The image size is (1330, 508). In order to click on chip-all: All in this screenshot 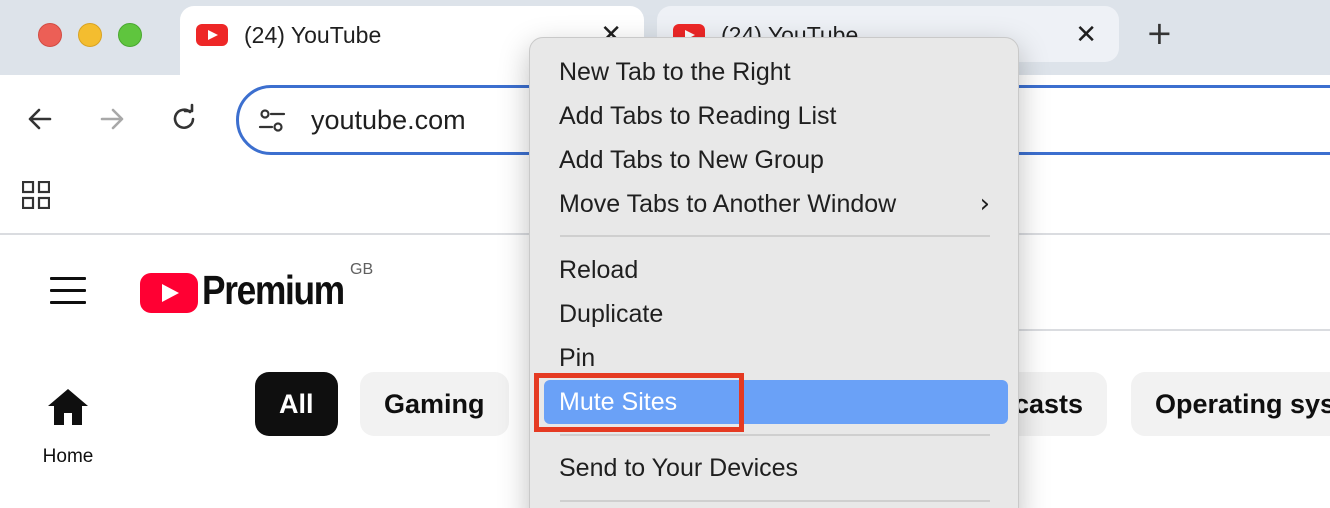, I will do `click(296, 404)`.